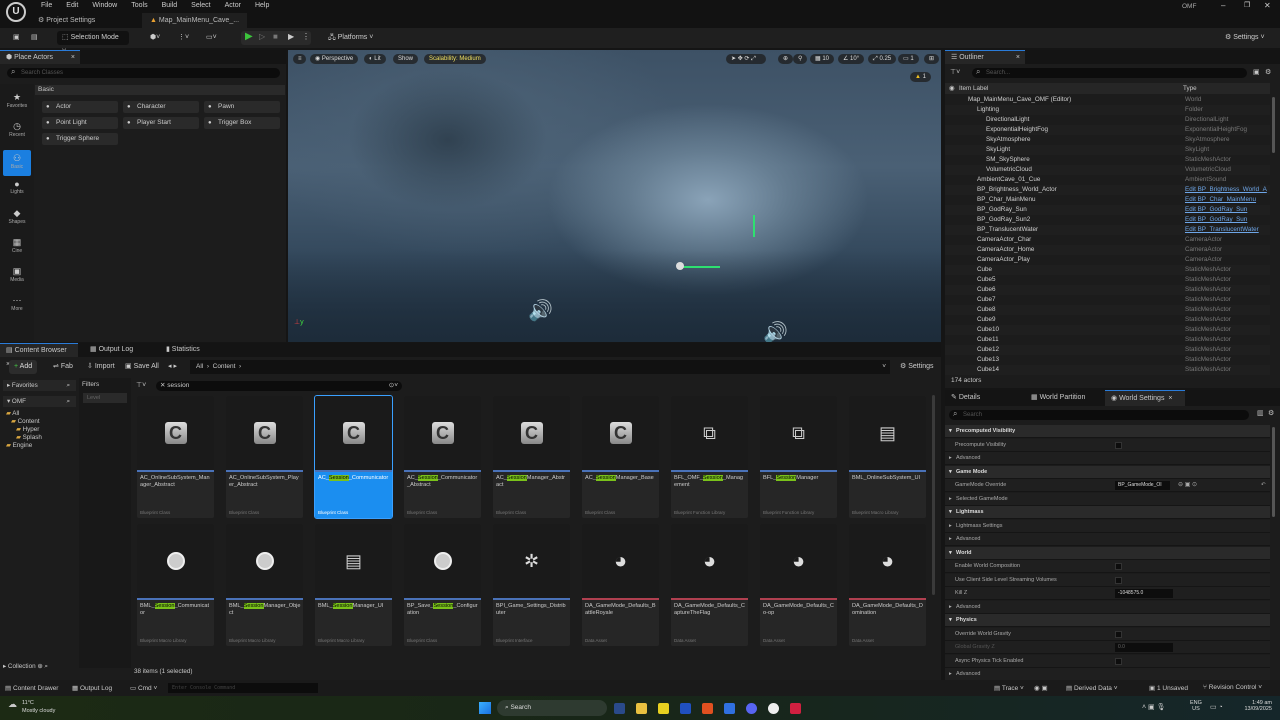 Image resolution: width=1280 pixels, height=720 pixels. Describe the element at coordinates (1107, 499) in the screenshot. I see `details-row-selected-gamemode: ▸ Selected GameMode` at that location.